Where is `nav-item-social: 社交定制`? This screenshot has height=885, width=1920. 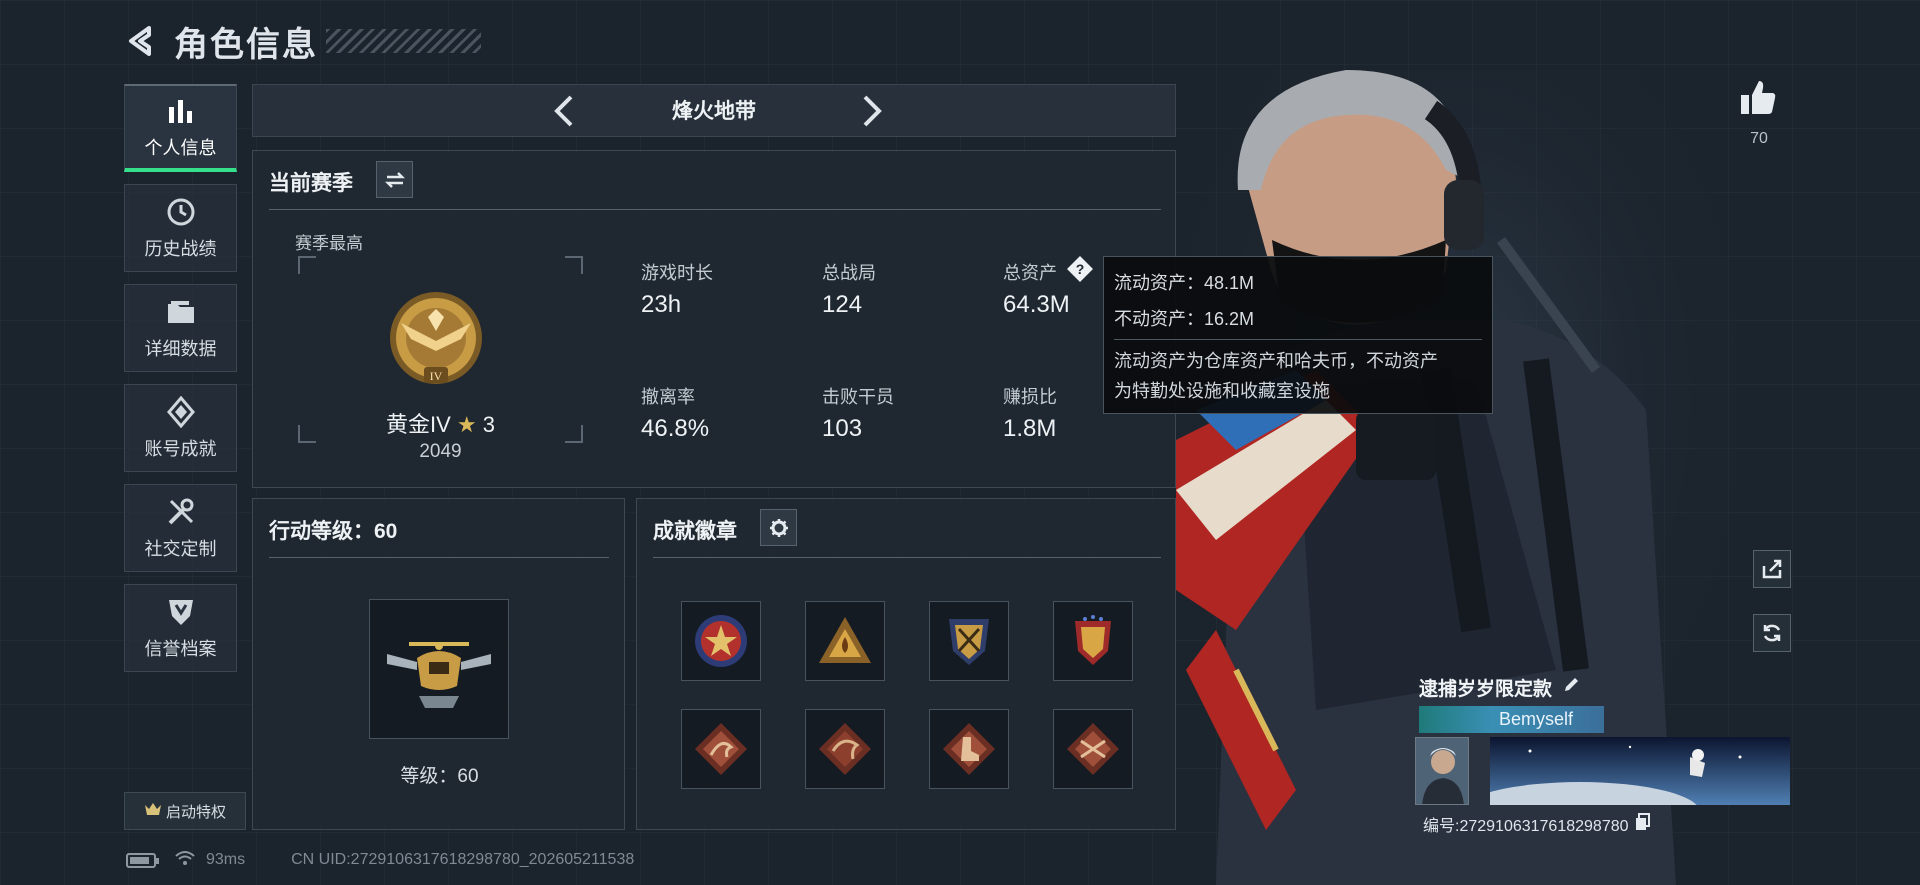
nav-item-social: 社交定制 is located at coordinates (180, 528).